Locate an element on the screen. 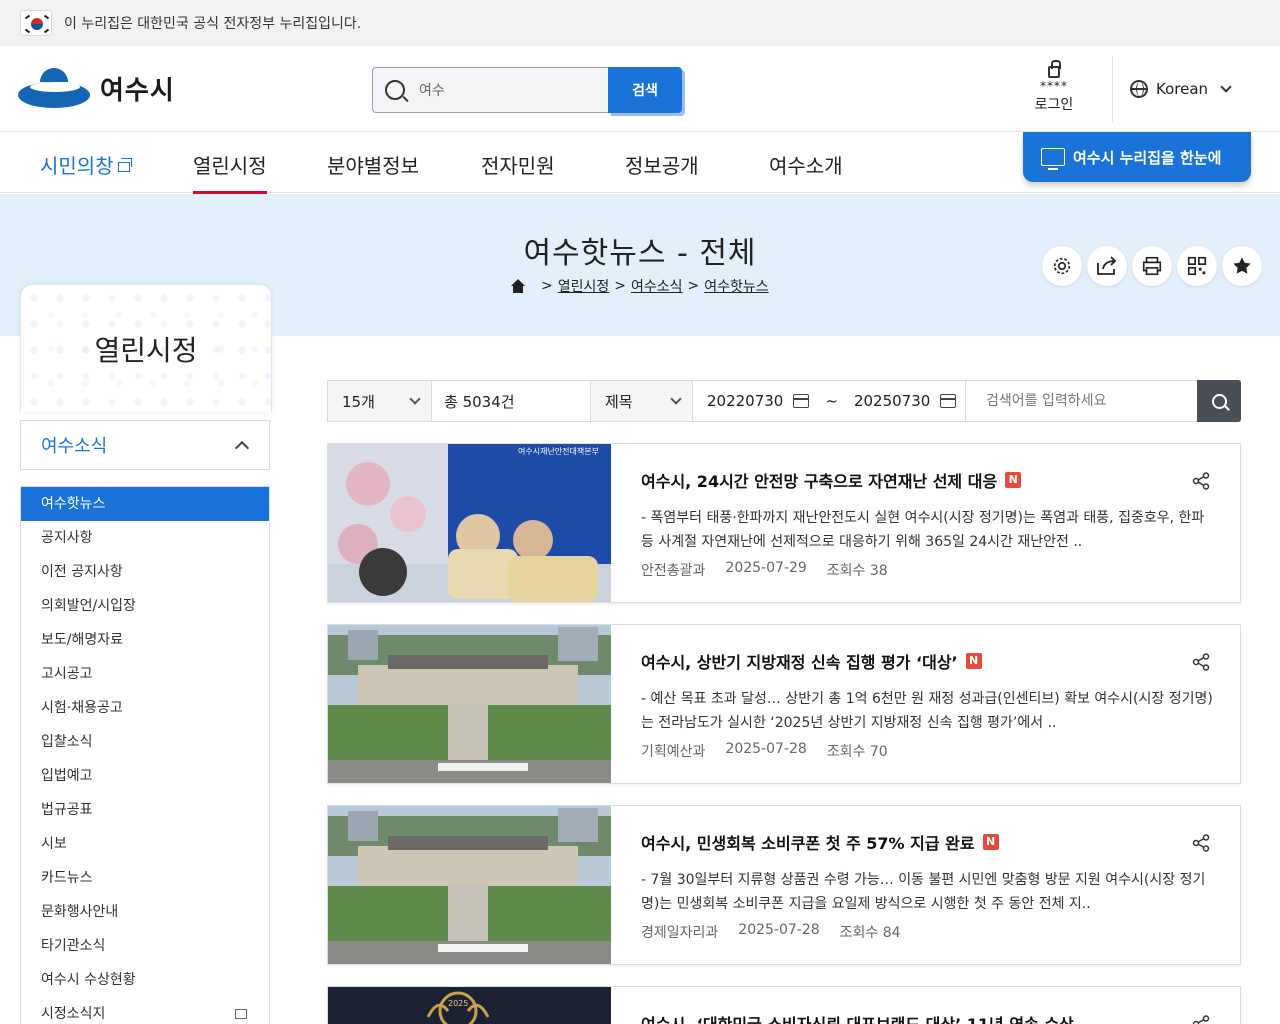 This screenshot has height=1024, width=1280. breadcrumb-link-news: 여수소식 is located at coordinates (657, 286).